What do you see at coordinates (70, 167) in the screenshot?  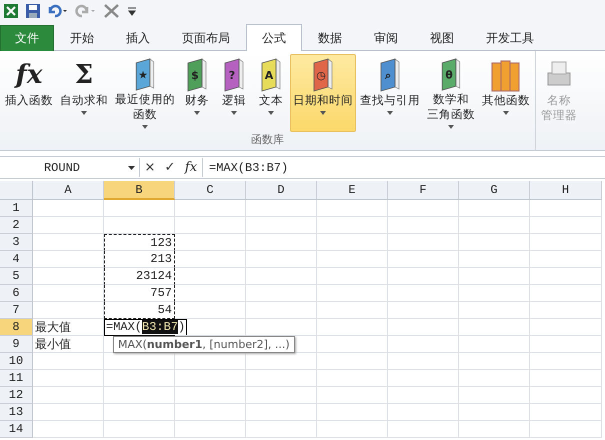 I see `name-box: ROUND` at bounding box center [70, 167].